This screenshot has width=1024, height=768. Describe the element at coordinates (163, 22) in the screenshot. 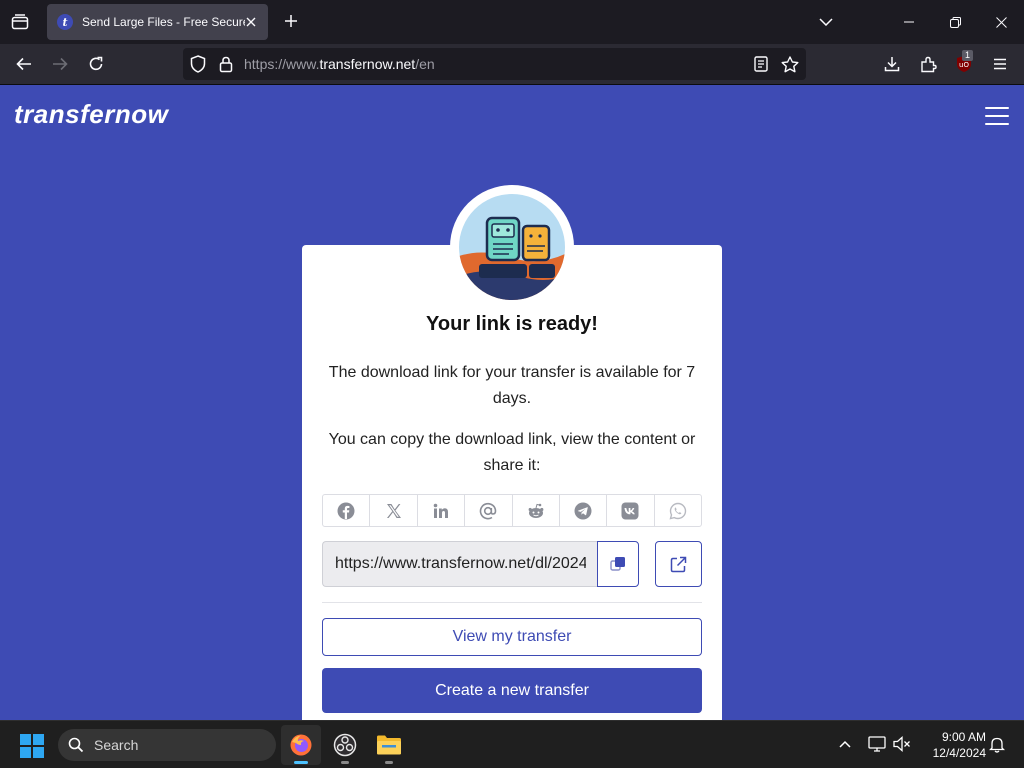

I see `tab-title: Send Large Files - Free Secure F` at that location.